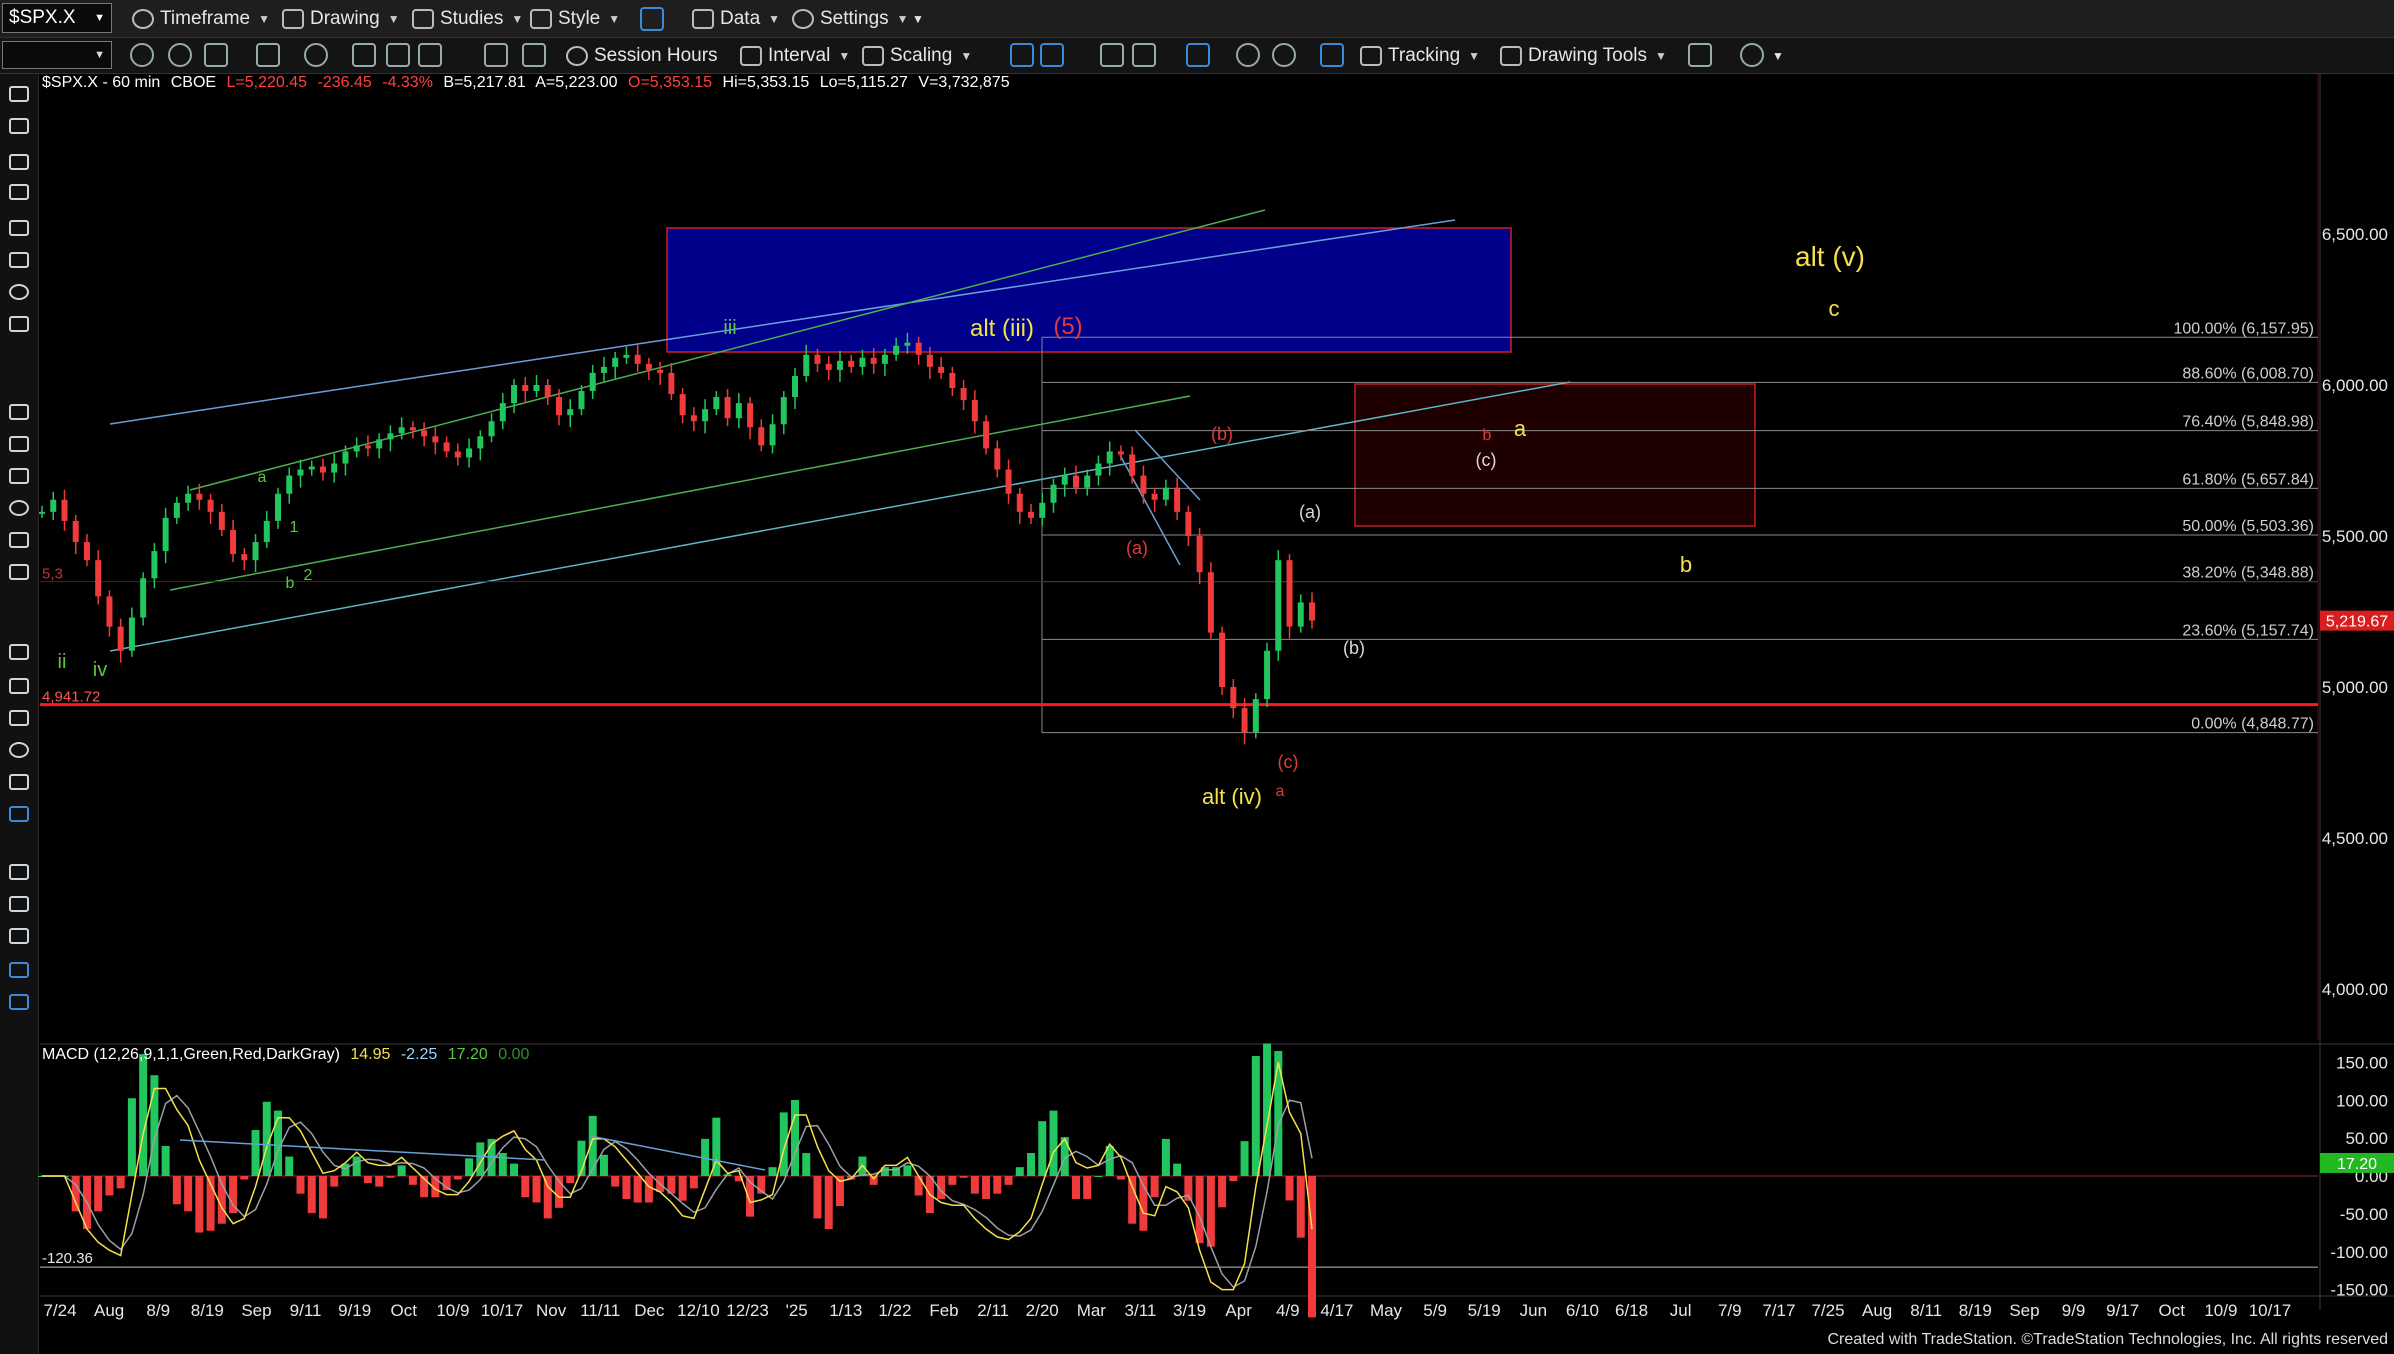 The width and height of the screenshot is (2394, 1354). What do you see at coordinates (2366, 1138) in the screenshot?
I see `macd-tick-label: 50.00` at bounding box center [2366, 1138].